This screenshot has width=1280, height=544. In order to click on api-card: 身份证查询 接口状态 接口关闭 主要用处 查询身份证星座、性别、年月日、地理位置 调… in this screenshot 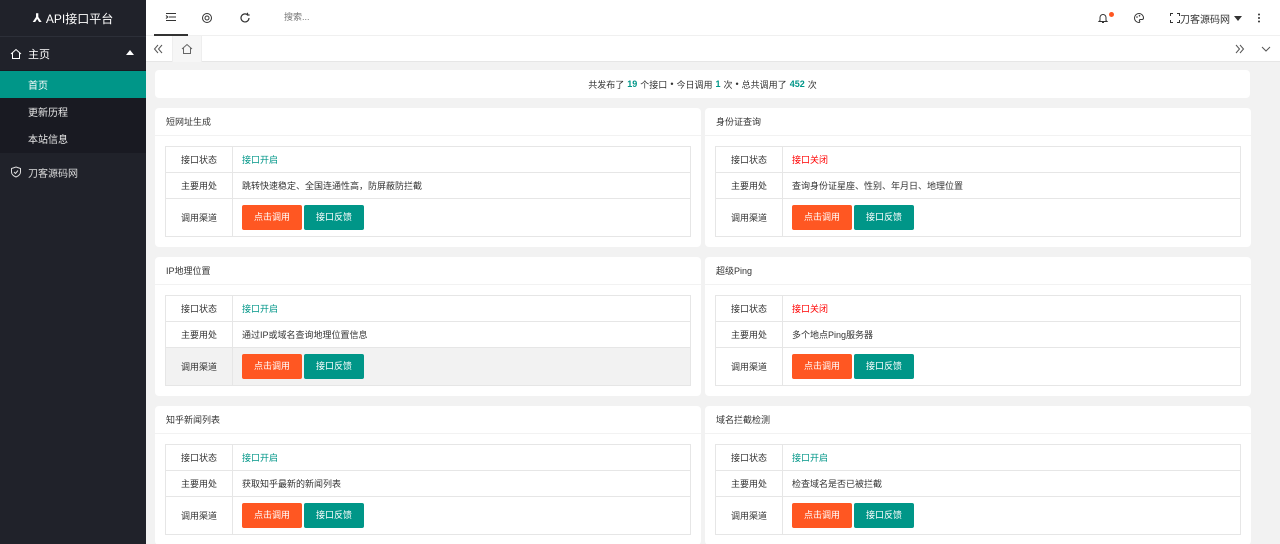, I will do `click(978, 177)`.